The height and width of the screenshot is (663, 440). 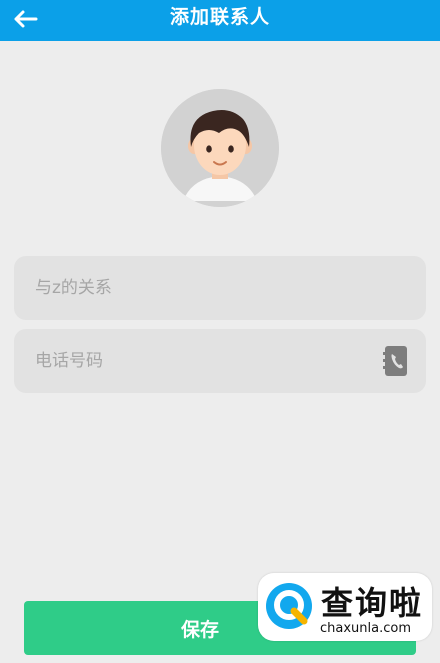 I want to click on avatar-boy-icon, so click(x=220, y=148).